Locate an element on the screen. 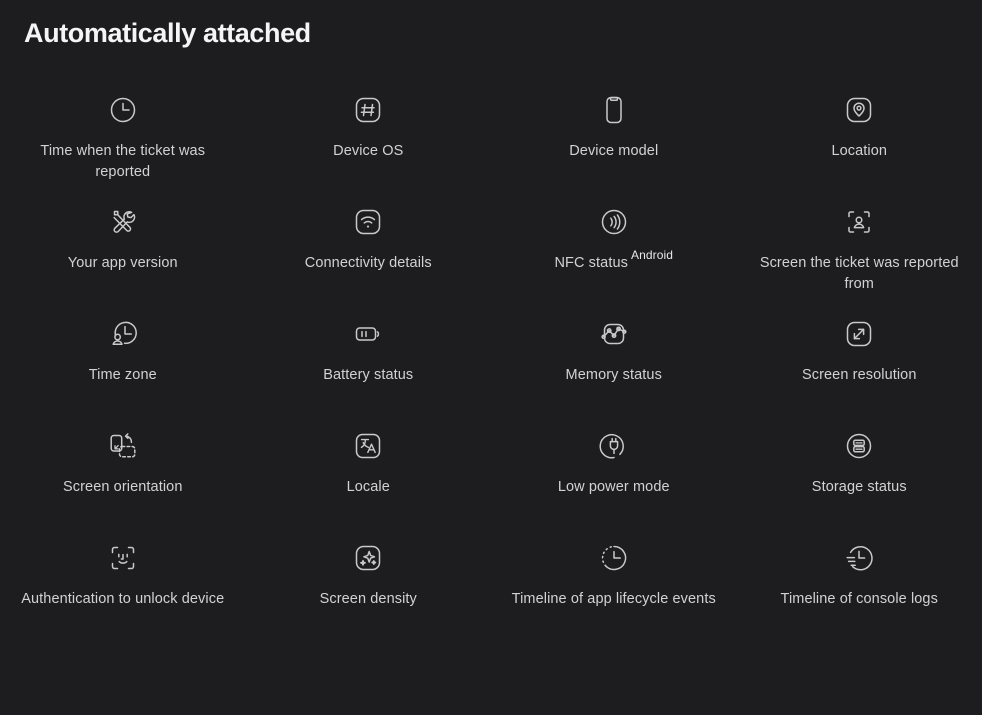 Image resolution: width=982 pixels, height=715 pixels. grid-item-label: Connectivity details is located at coordinates (368, 263).